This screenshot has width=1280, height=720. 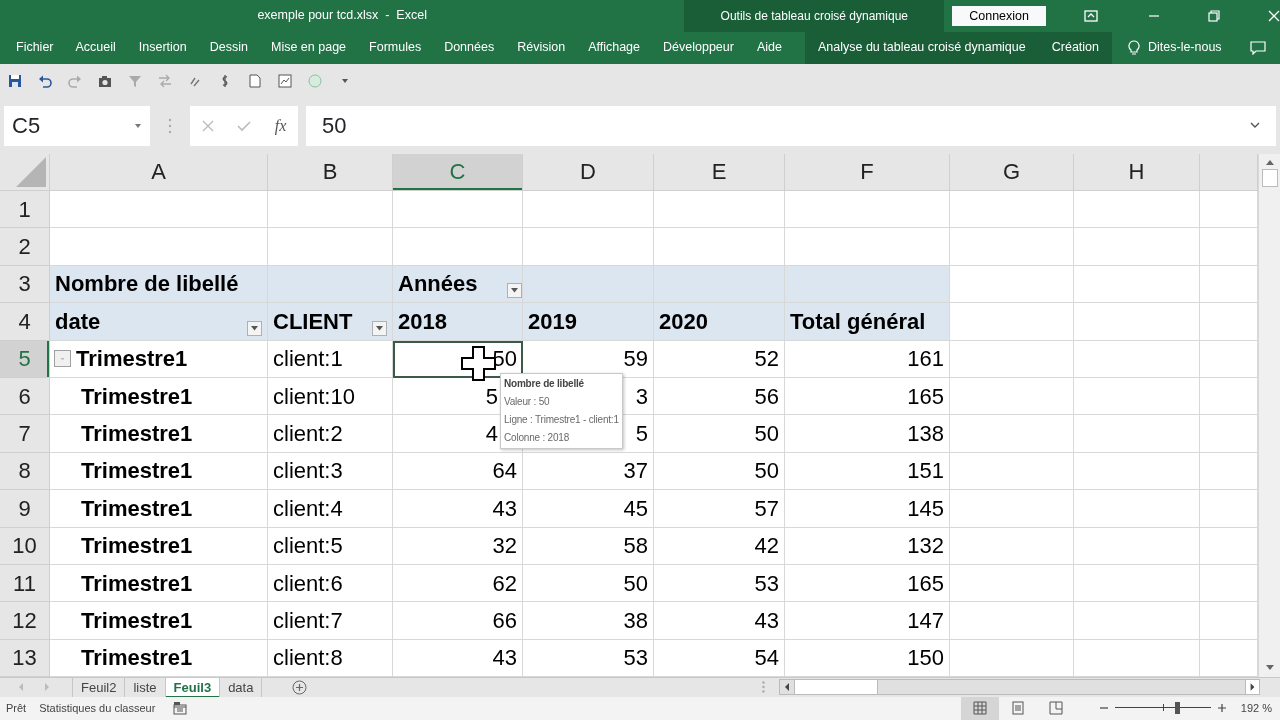 What do you see at coordinates (25, 396) in the screenshot?
I see `row-header: 6` at bounding box center [25, 396].